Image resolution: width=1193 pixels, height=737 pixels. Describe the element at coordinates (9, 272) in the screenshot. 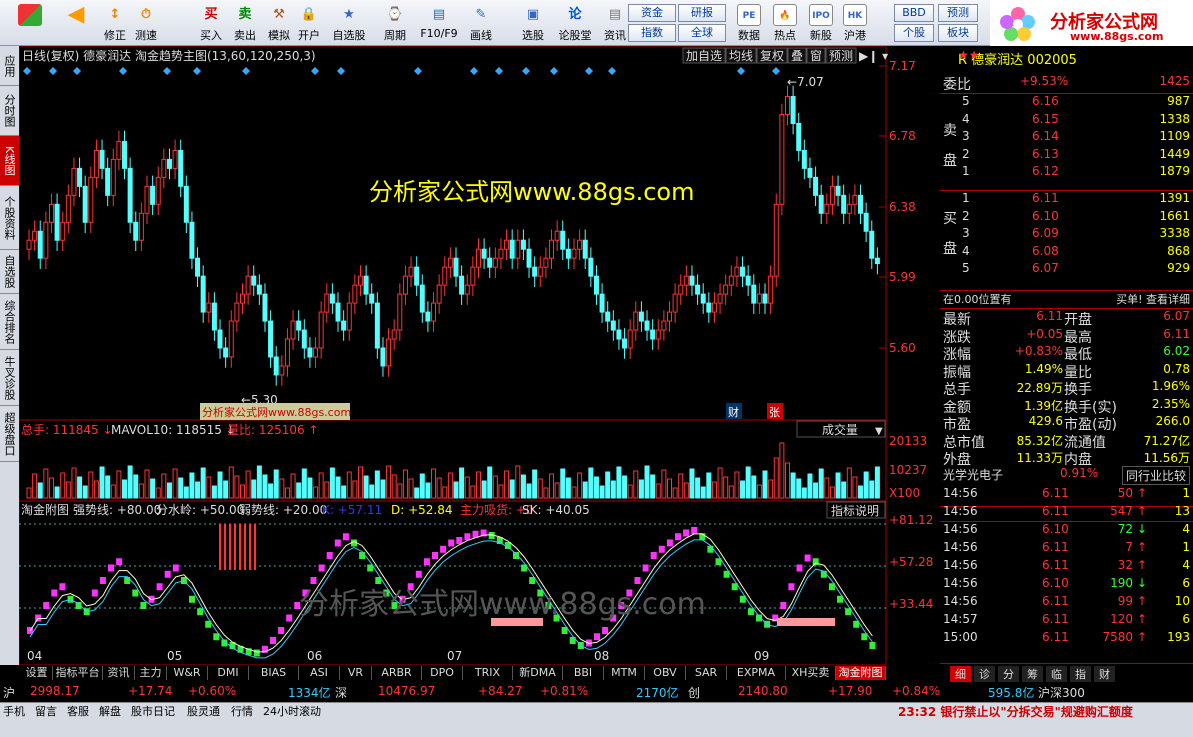

I see `vtab-4: 自选股` at that location.